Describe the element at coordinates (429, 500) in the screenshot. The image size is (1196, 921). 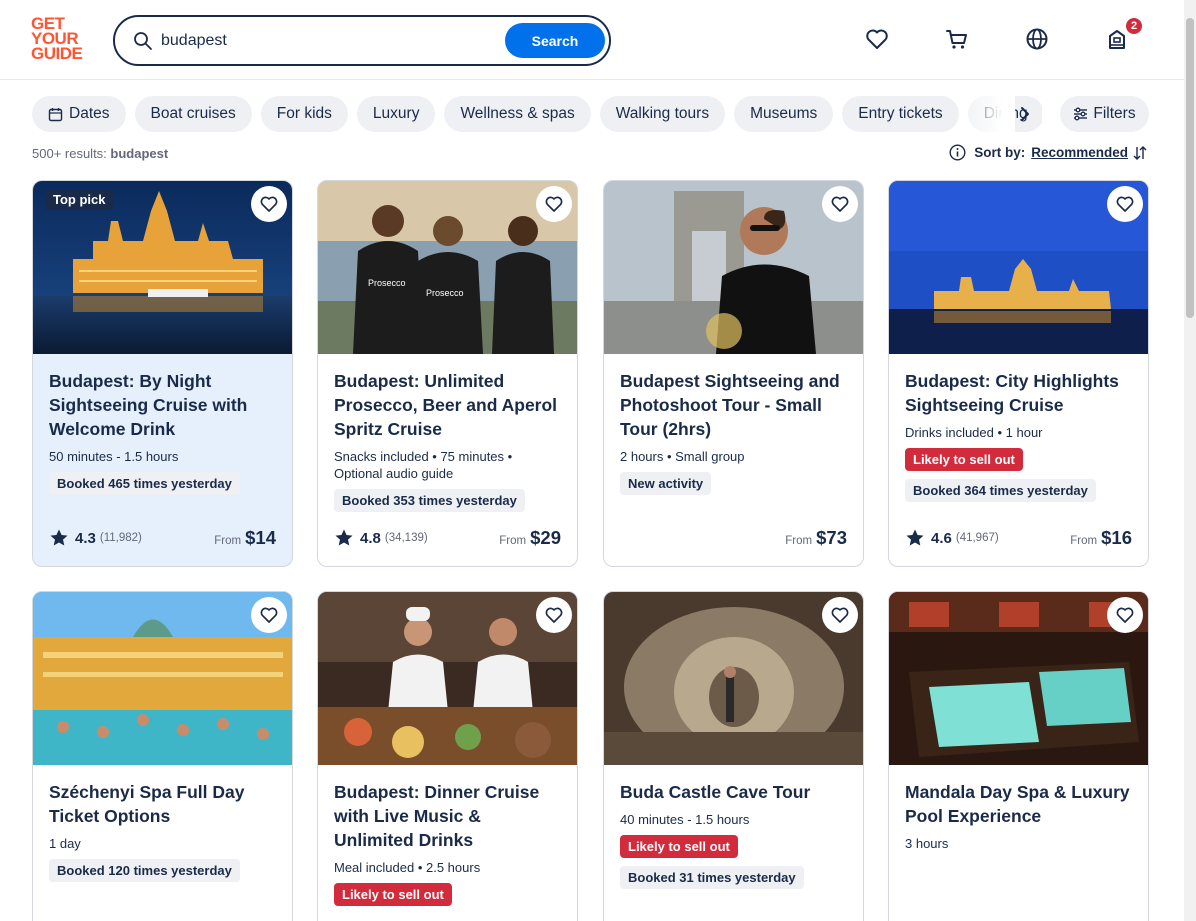
I see `booked-count-tag: Booked 353 times yesterday` at that location.